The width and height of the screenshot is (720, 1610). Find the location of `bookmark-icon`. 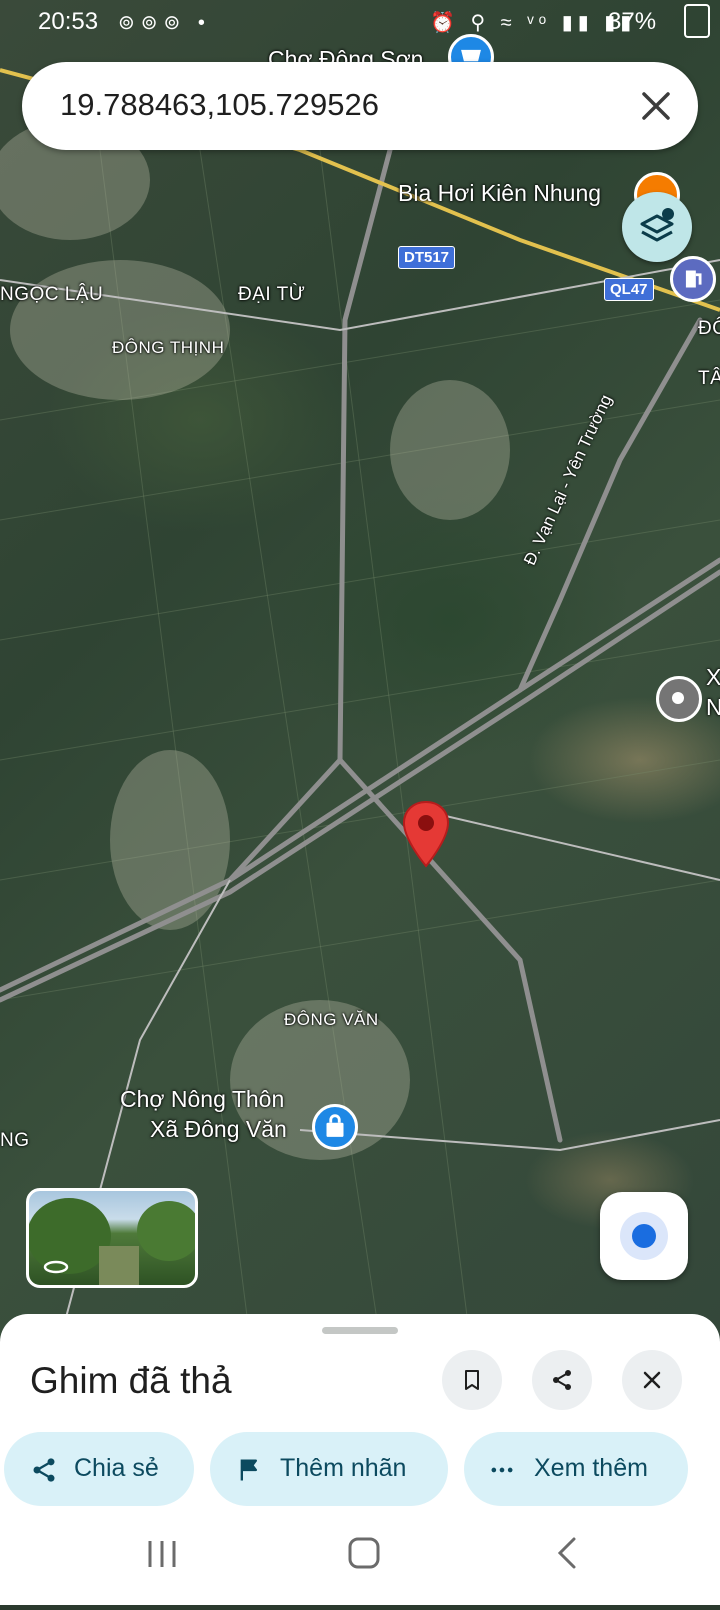

bookmark-icon is located at coordinates (472, 1380).